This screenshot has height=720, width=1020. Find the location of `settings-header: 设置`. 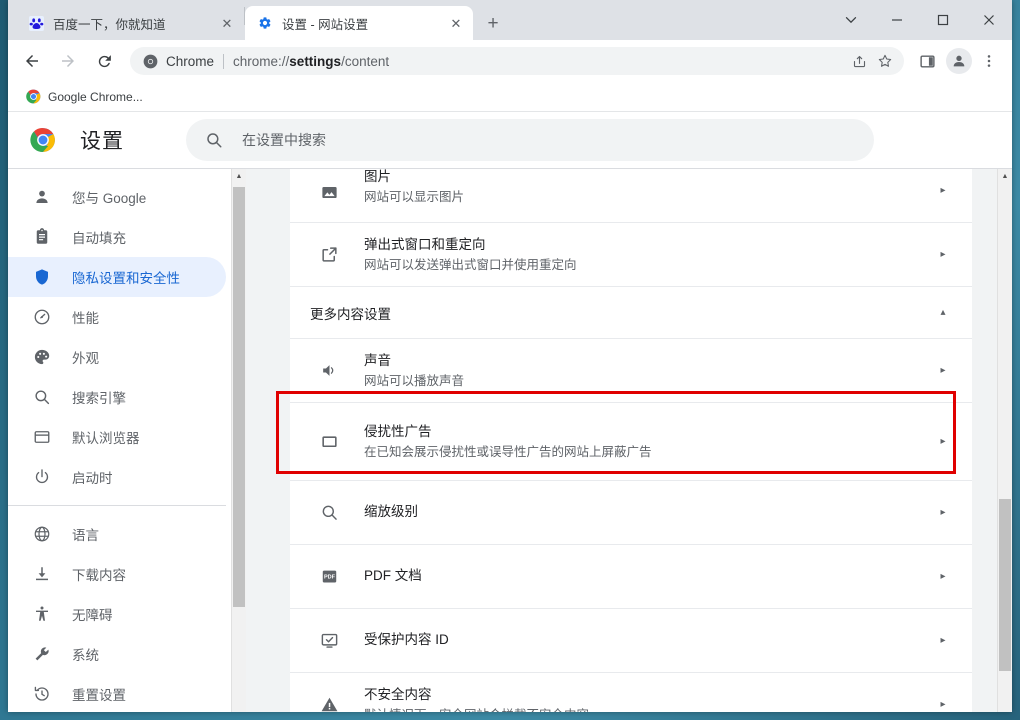

settings-header: 设置 is located at coordinates (510, 140).